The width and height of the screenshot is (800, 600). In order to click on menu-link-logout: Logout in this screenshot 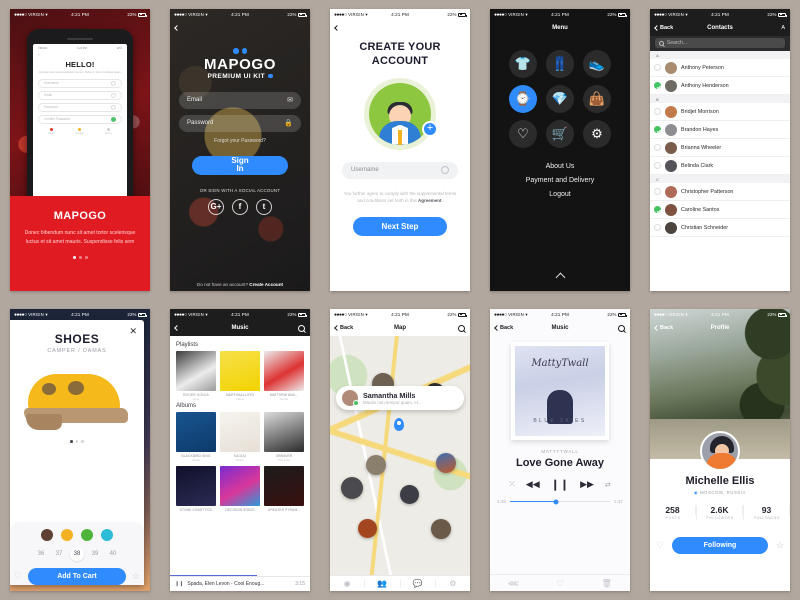, I will do `click(560, 194)`.